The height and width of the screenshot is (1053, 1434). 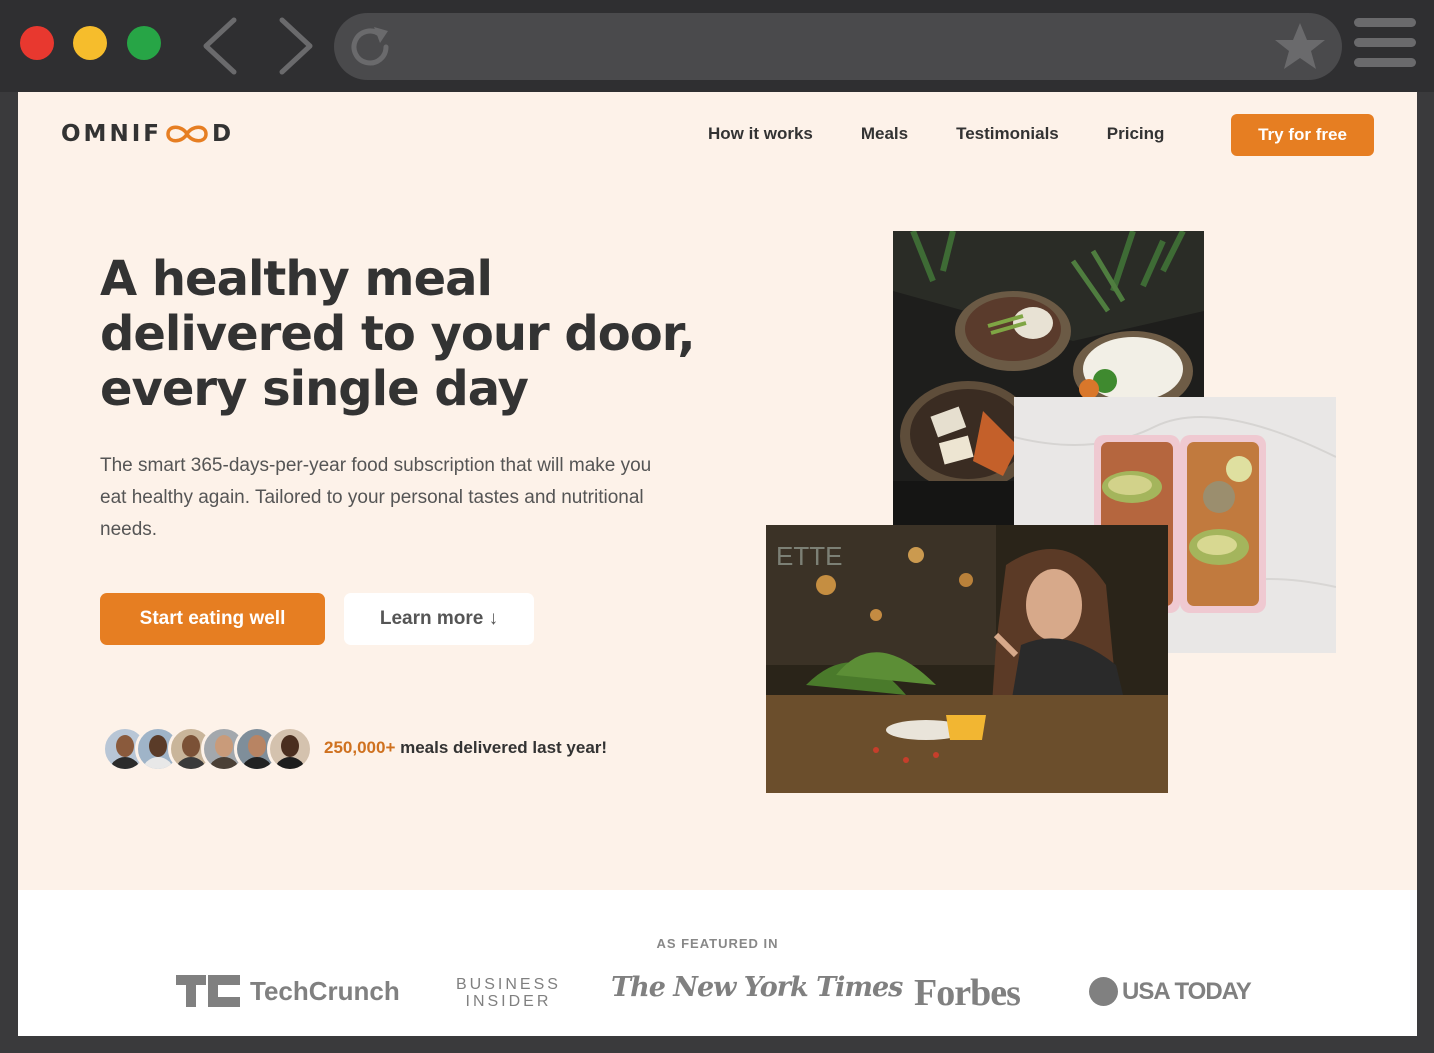 I want to click on nav-link-meals: Meals, so click(x=884, y=134).